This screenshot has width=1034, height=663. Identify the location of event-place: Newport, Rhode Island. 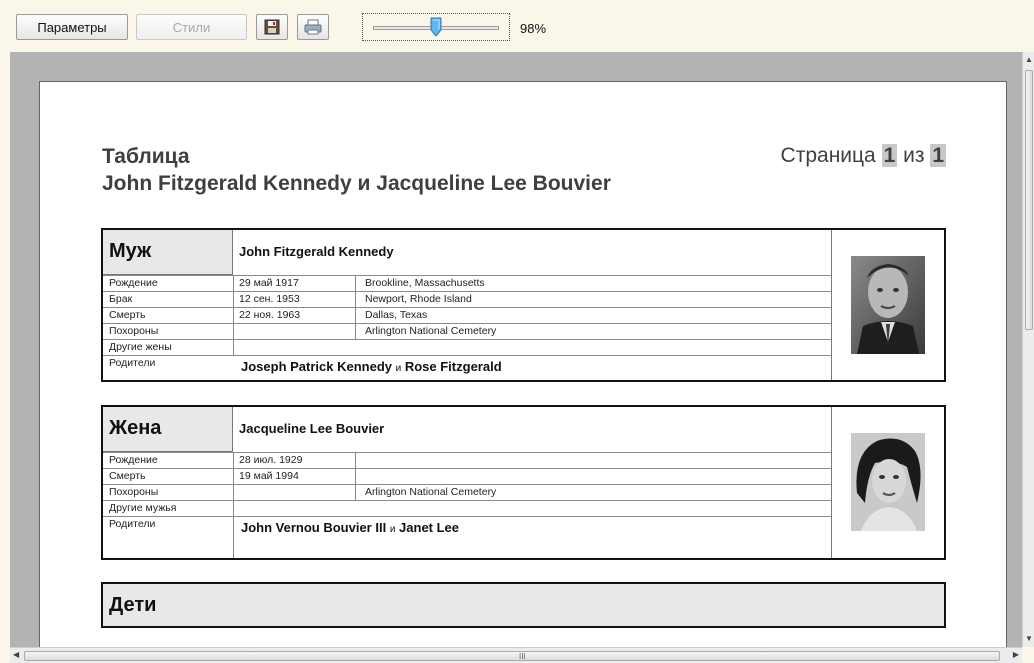
(418, 299).